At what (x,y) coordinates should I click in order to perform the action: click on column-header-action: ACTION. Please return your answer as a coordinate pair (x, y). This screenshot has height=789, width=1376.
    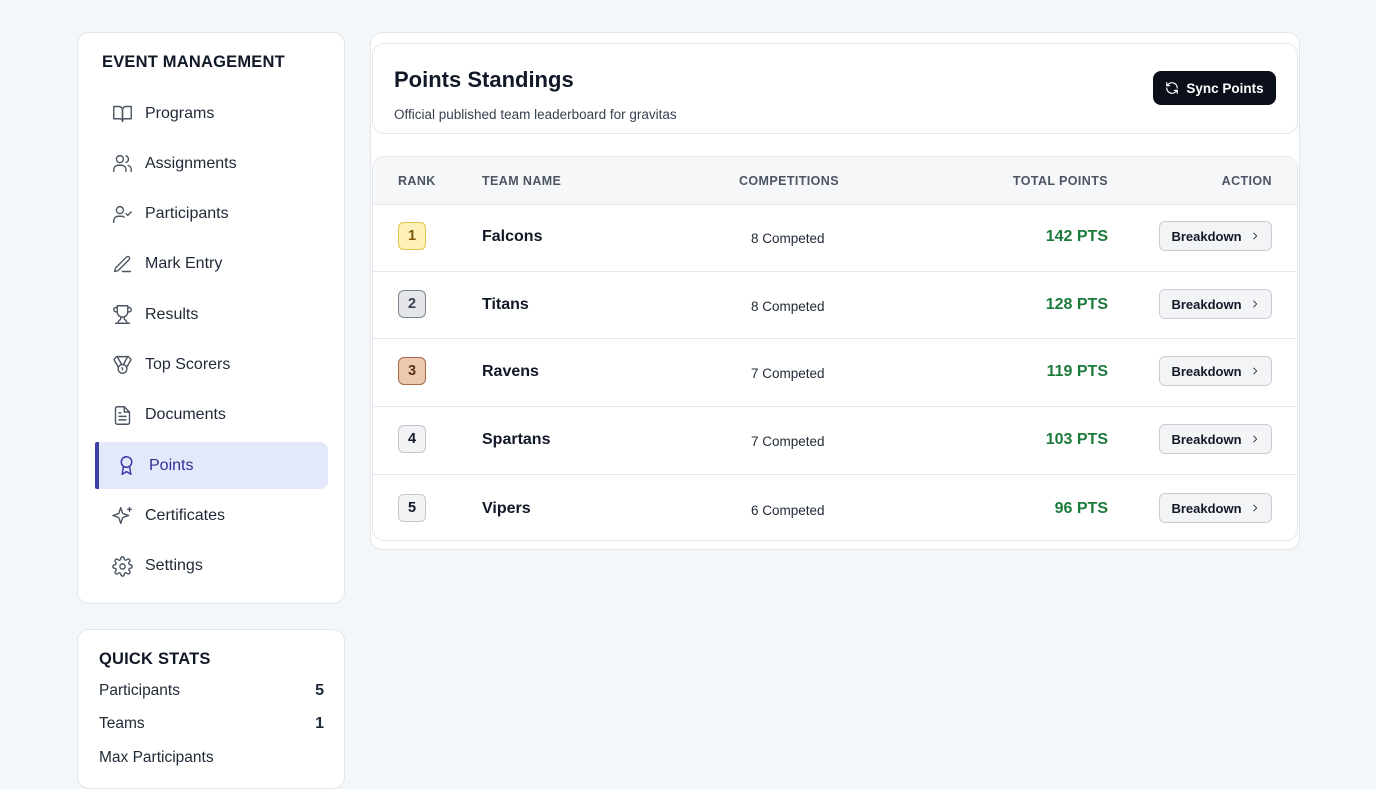
    Looking at the image, I should click on (1246, 181).